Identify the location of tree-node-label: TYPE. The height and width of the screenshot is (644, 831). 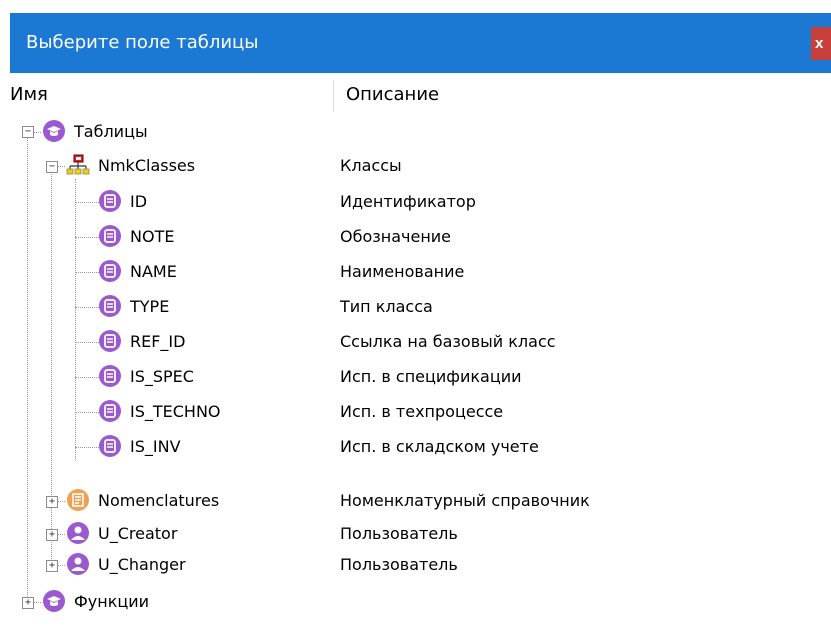
(150, 306).